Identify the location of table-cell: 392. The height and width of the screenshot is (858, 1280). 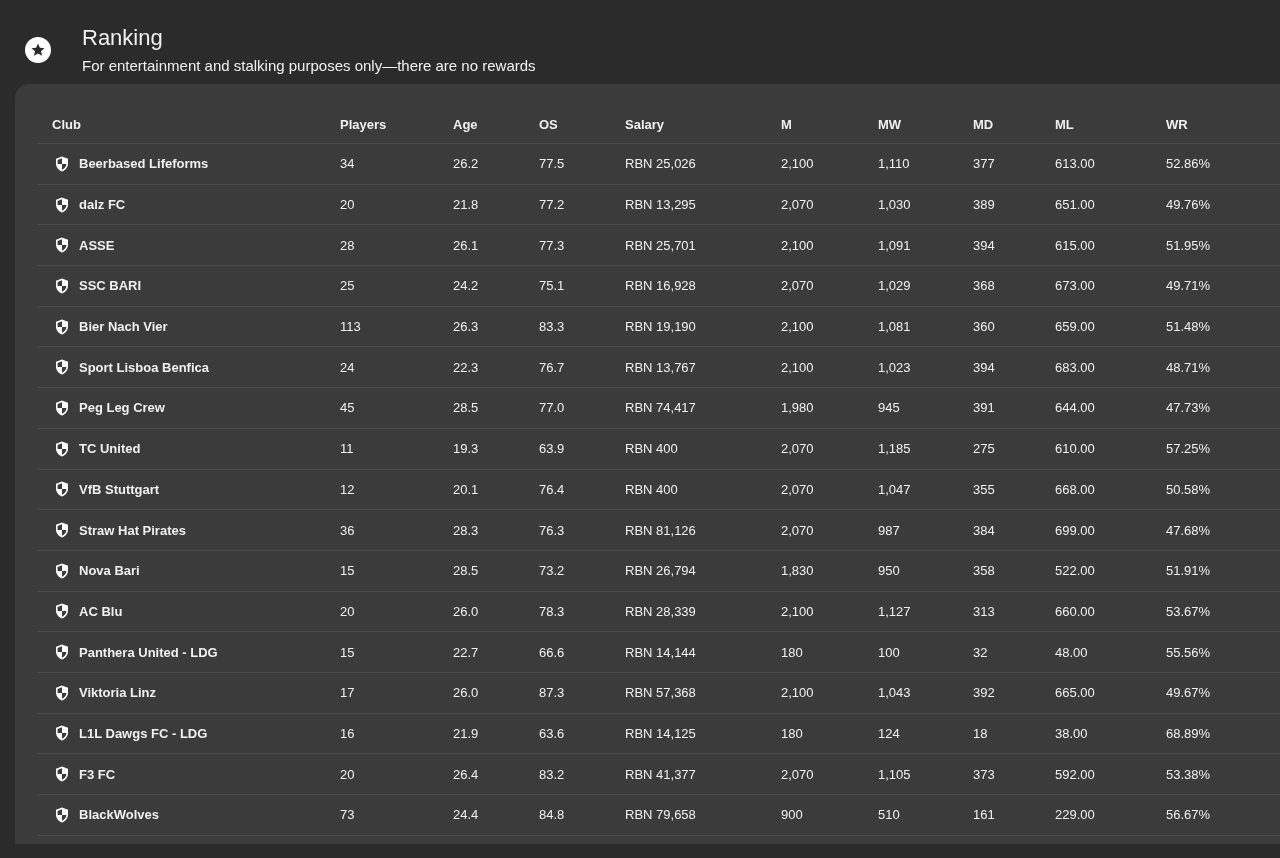
(984, 693).